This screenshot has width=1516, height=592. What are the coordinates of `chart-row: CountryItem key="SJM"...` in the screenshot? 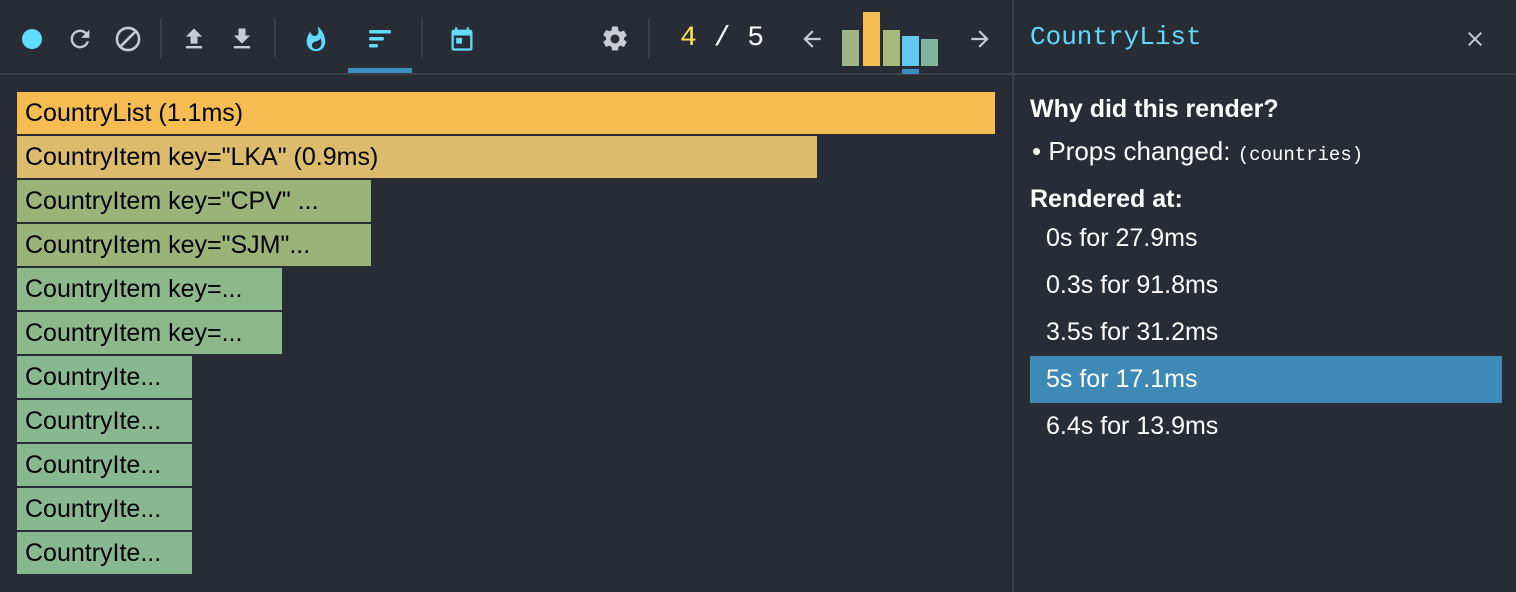 It's located at (194, 245).